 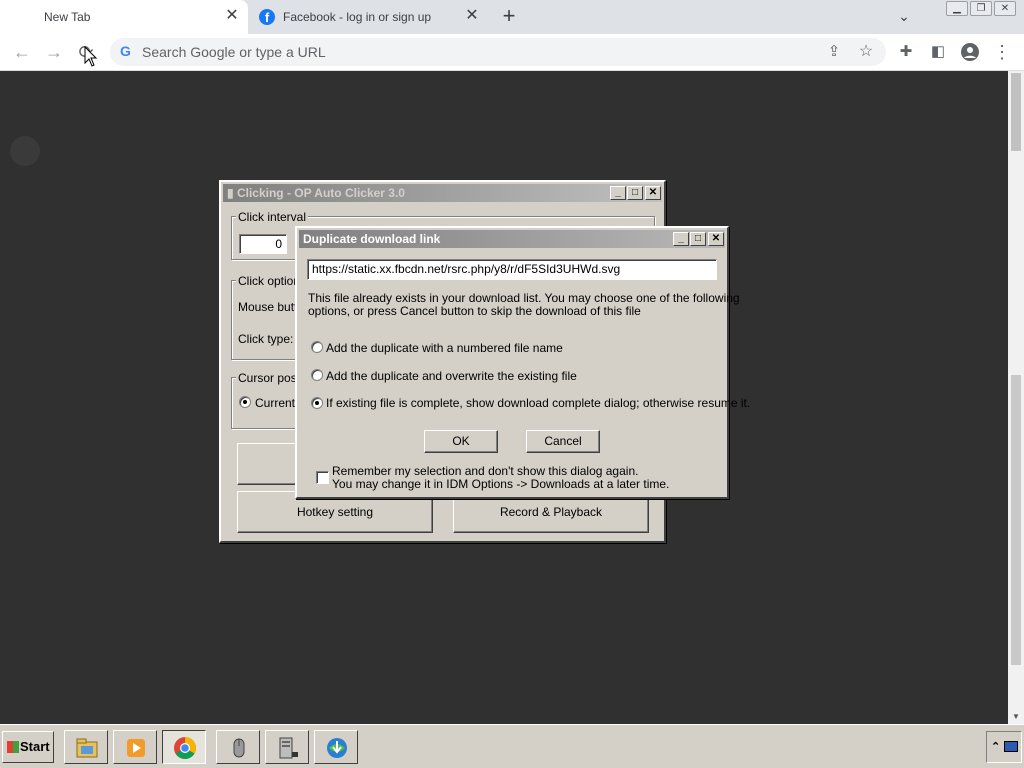 What do you see at coordinates (35, 746) in the screenshot?
I see `start-label: Start` at bounding box center [35, 746].